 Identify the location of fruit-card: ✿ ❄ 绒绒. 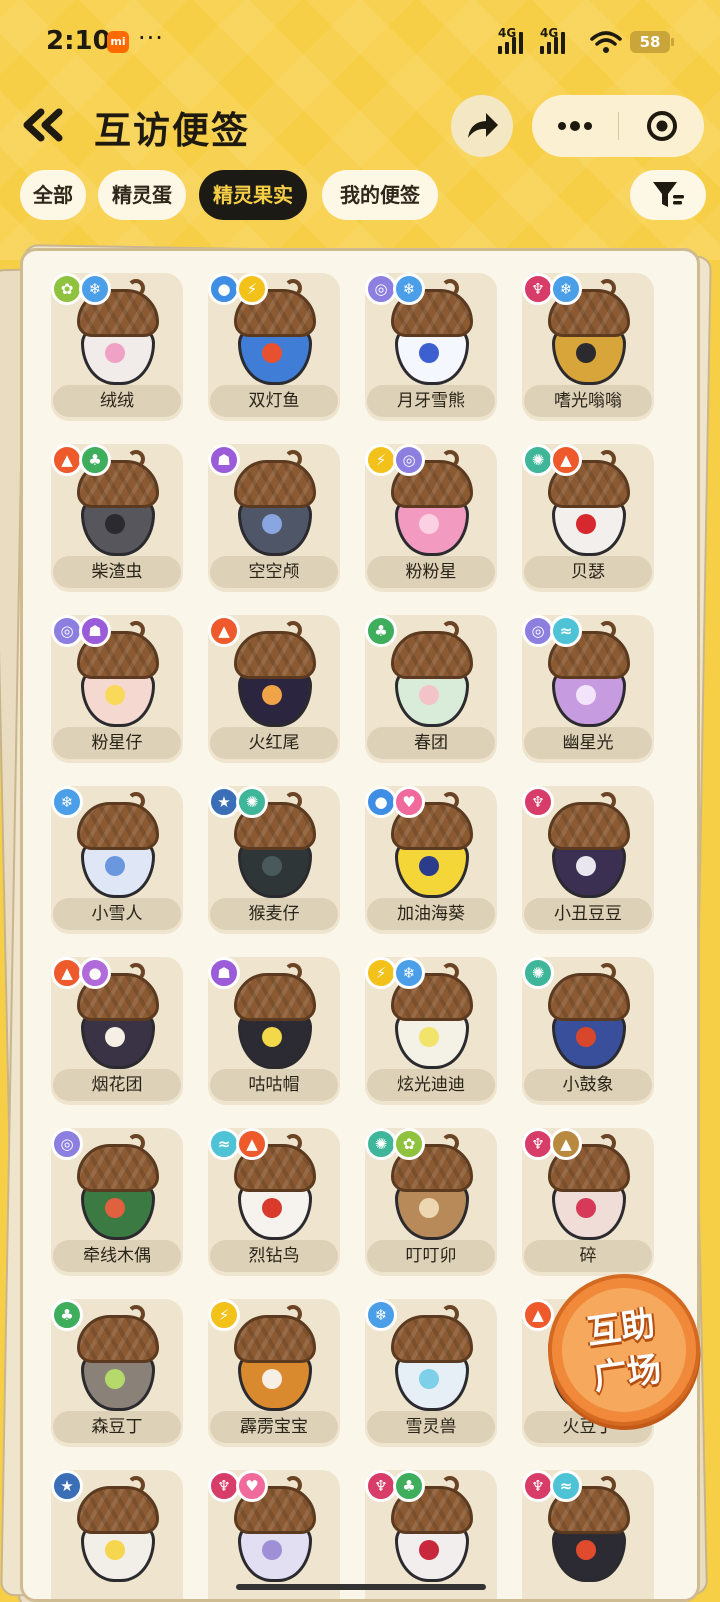
(119, 349).